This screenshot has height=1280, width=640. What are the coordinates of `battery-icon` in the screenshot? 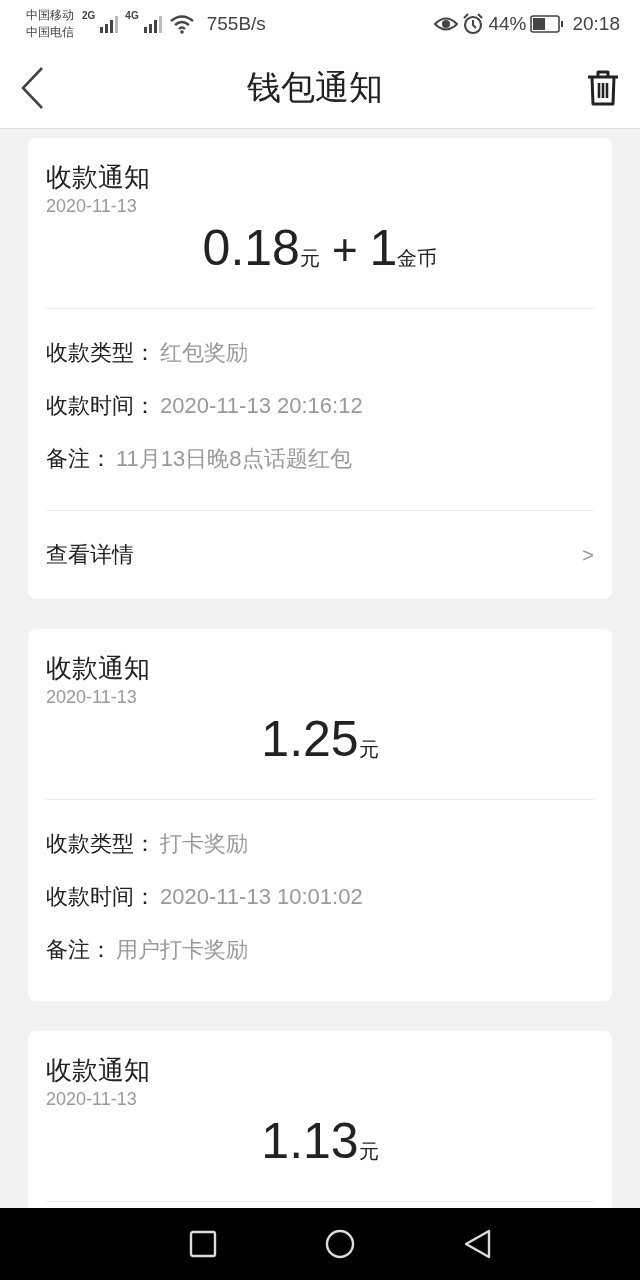 It's located at (547, 24).